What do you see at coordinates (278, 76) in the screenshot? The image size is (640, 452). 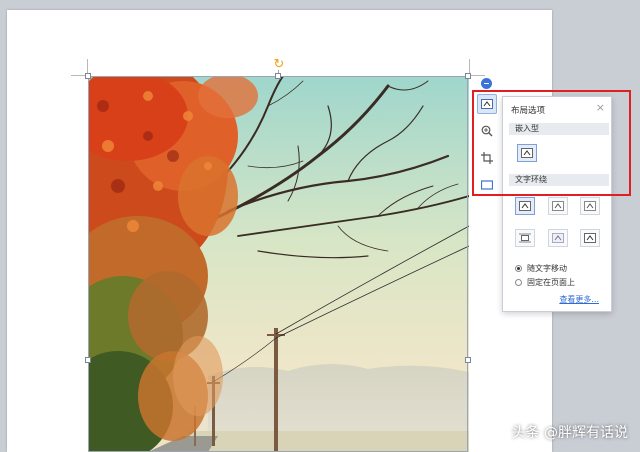 I see `resize-handle-top` at bounding box center [278, 76].